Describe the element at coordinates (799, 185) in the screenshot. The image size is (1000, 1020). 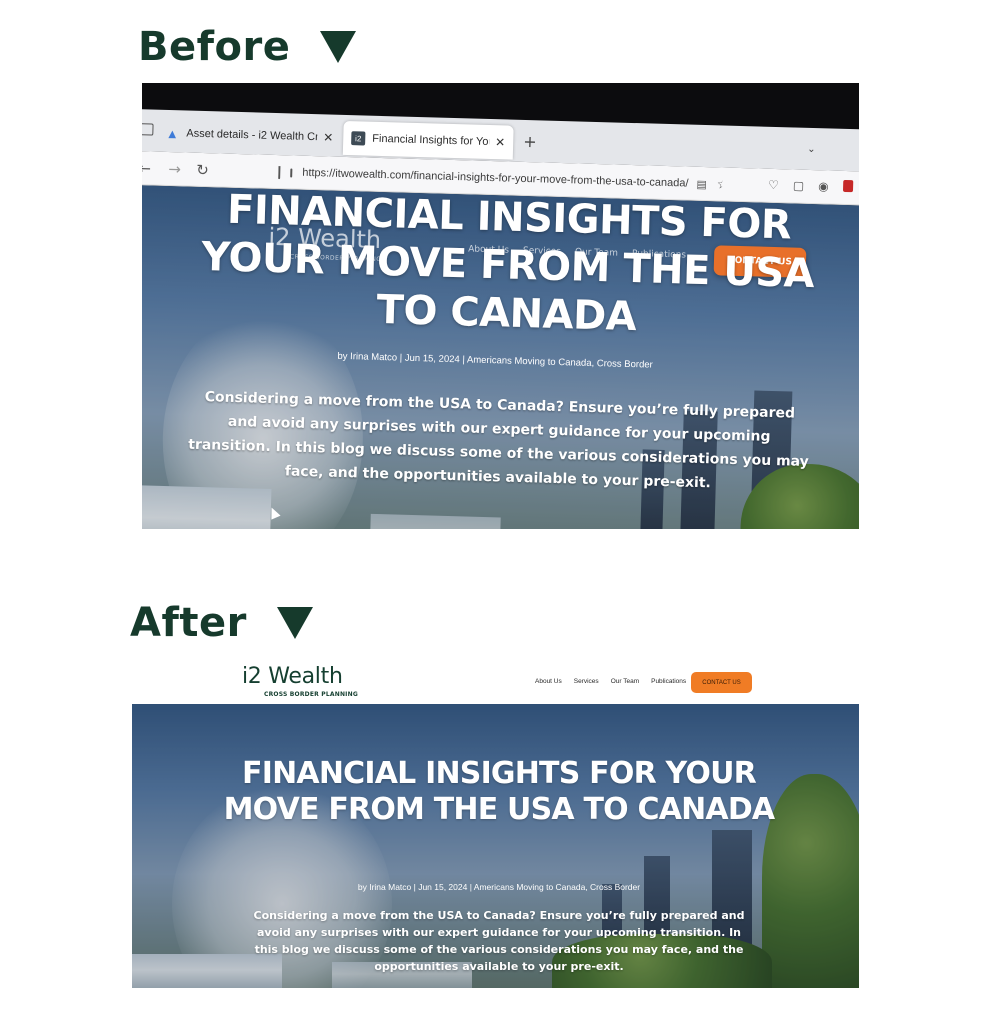
I see `extensions-icon: ▢` at that location.